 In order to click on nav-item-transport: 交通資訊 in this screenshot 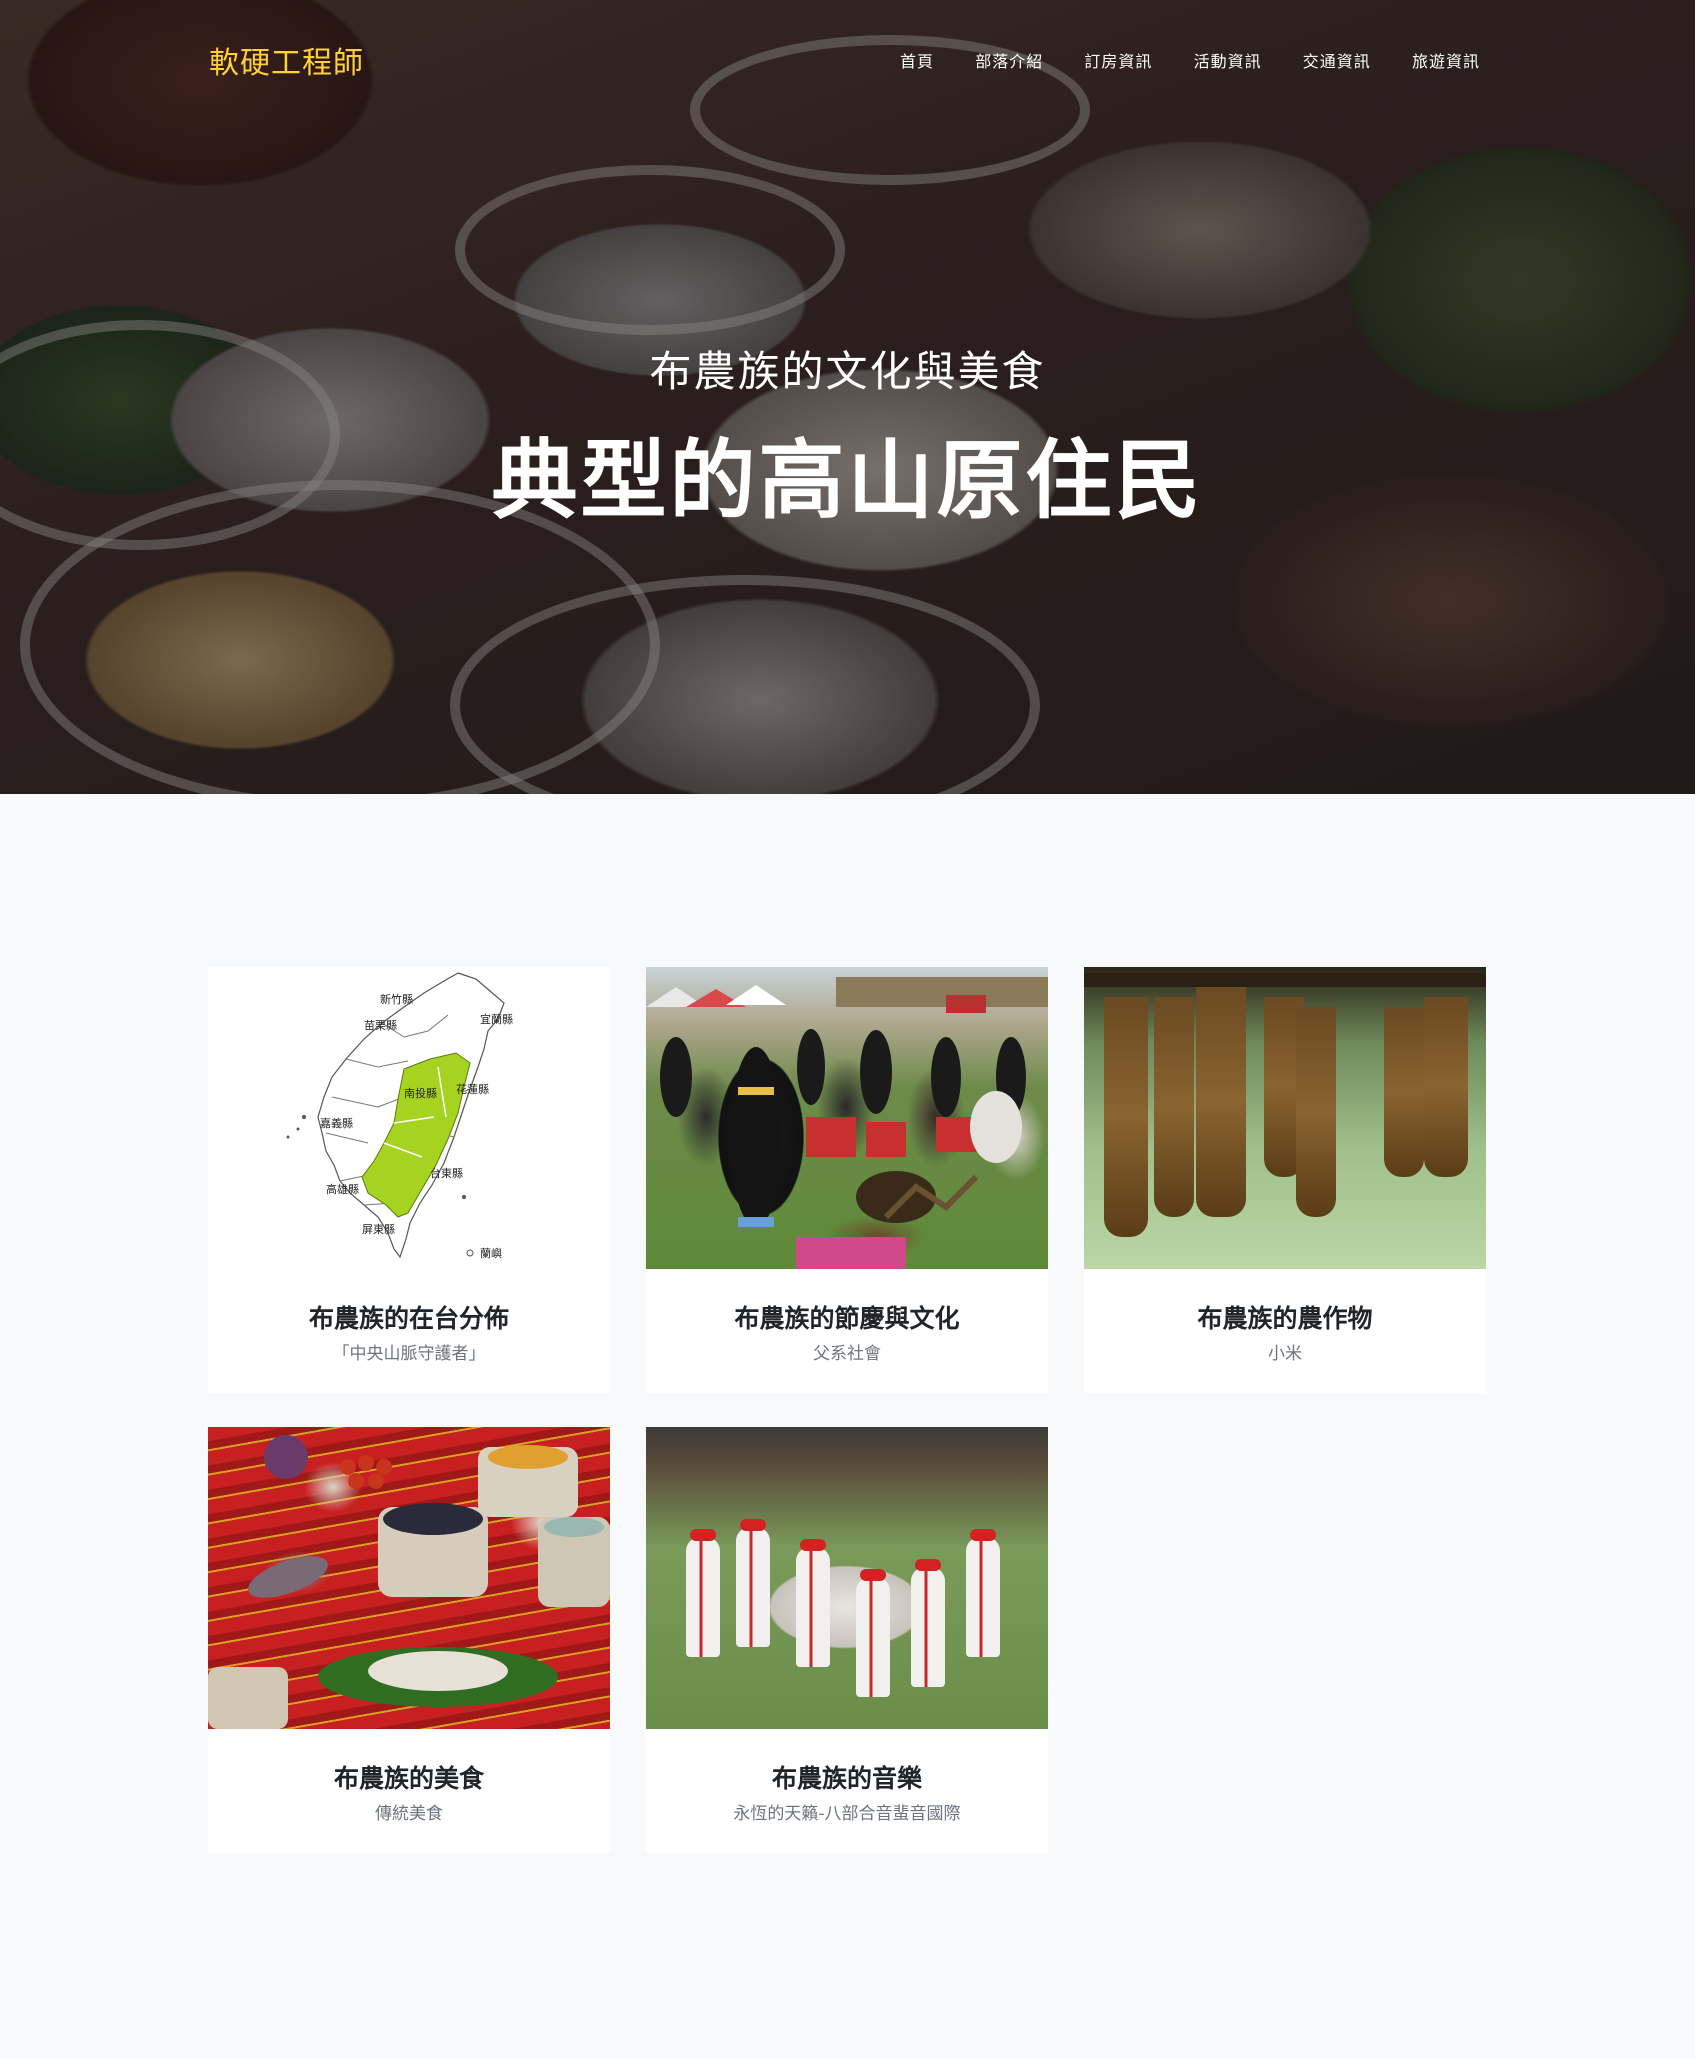, I will do `click(1337, 60)`.